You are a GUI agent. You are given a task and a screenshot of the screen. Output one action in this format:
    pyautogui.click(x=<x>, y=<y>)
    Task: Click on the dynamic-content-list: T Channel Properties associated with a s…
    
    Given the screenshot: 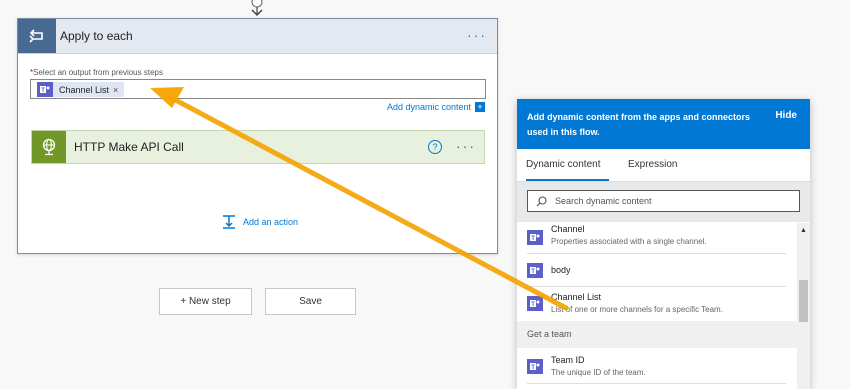 What is the action you would take?
    pyautogui.click(x=657, y=306)
    